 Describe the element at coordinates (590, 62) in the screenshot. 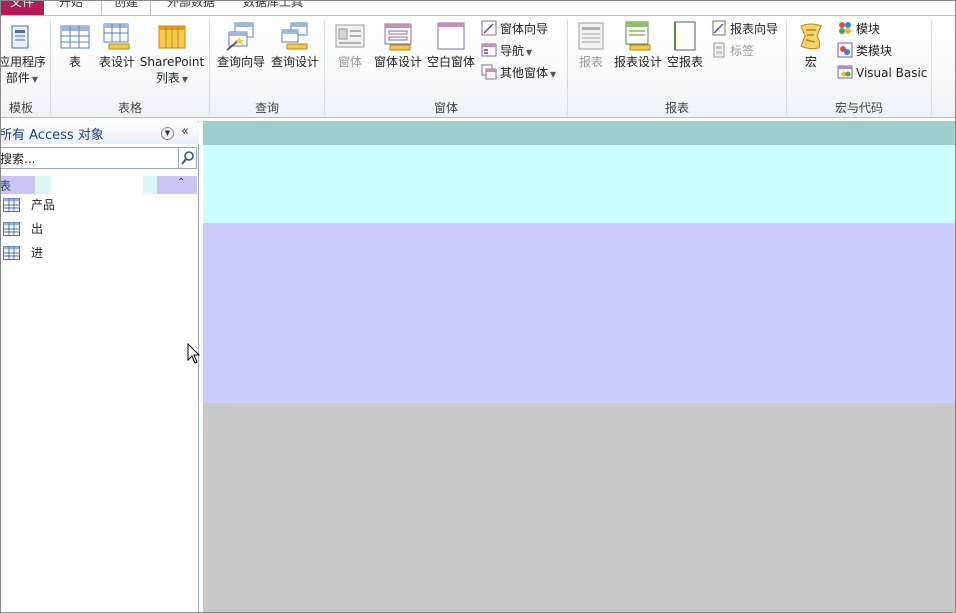

I see `report-label: 报表` at that location.